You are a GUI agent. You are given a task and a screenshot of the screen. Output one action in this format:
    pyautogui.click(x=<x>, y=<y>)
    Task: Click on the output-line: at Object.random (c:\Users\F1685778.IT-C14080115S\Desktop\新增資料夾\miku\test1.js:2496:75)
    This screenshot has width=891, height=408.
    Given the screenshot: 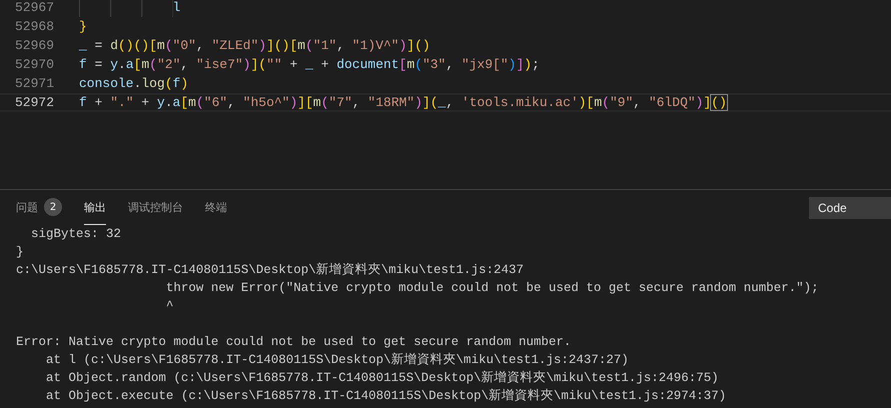 What is the action you would take?
    pyautogui.click(x=382, y=378)
    